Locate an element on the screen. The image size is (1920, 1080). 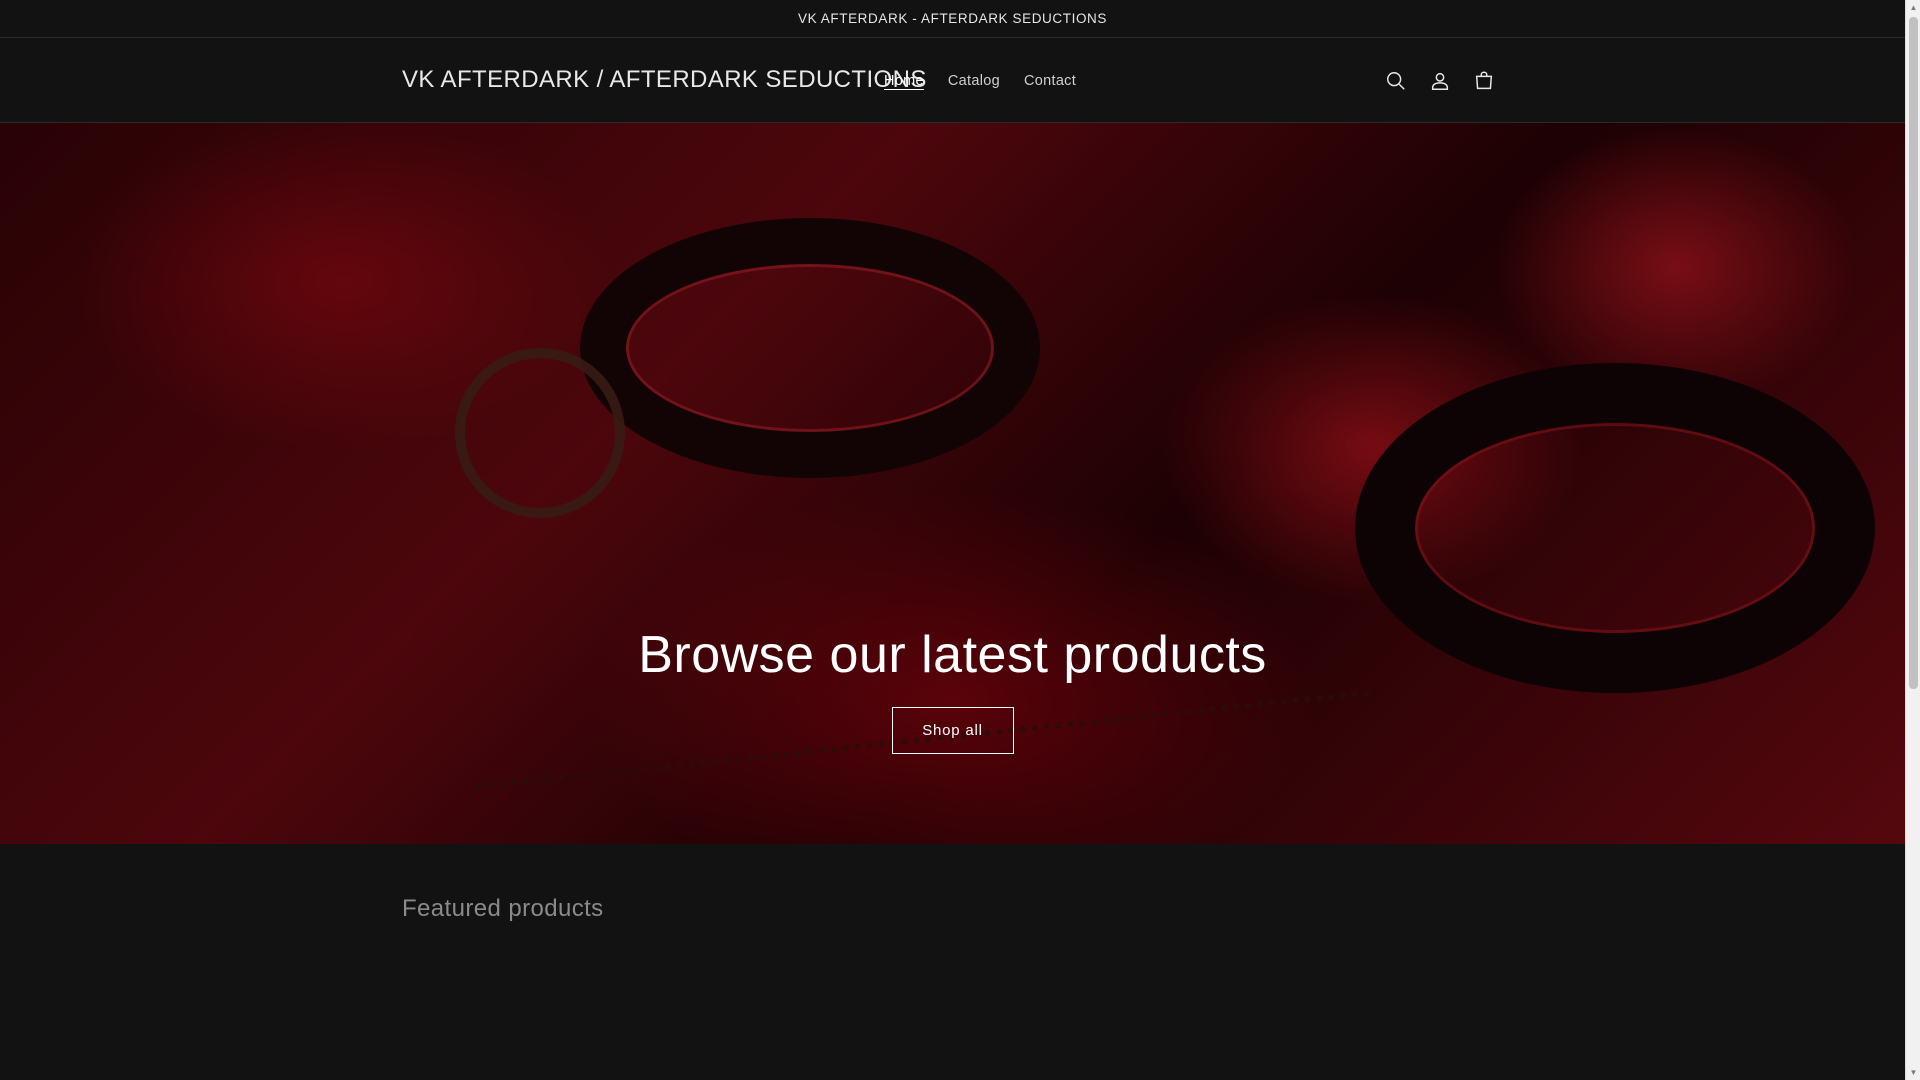
nav-home-link: Home is located at coordinates (904, 81).